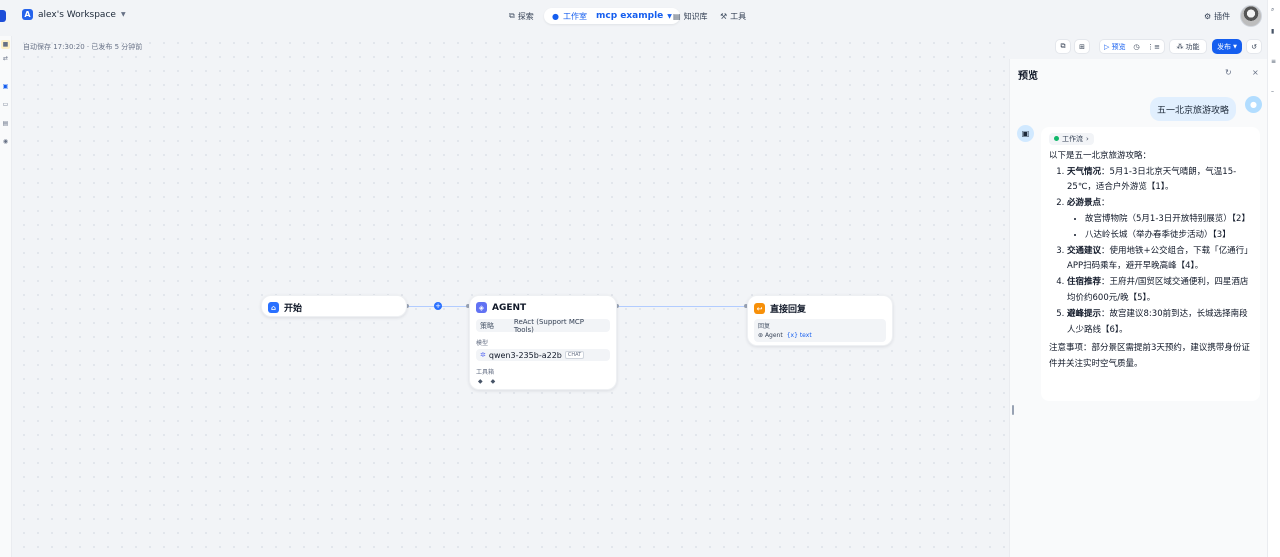 This screenshot has height=557, width=1280. Describe the element at coordinates (334, 306) in the screenshot. I see `start-node: ⌂ 开始` at that location.